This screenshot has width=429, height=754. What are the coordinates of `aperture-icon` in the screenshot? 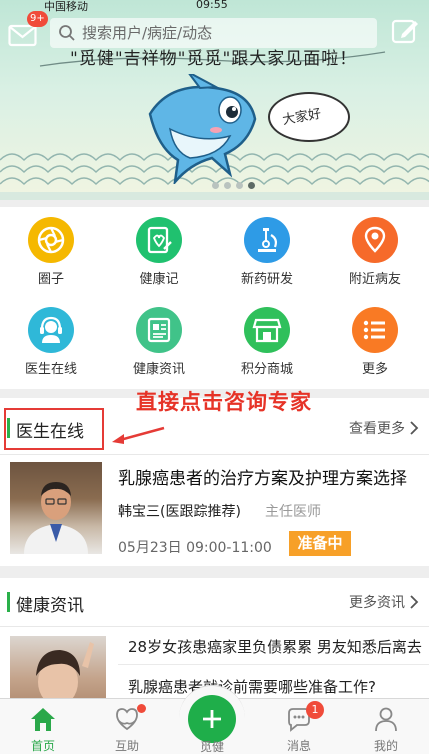 It's located at (51, 240).